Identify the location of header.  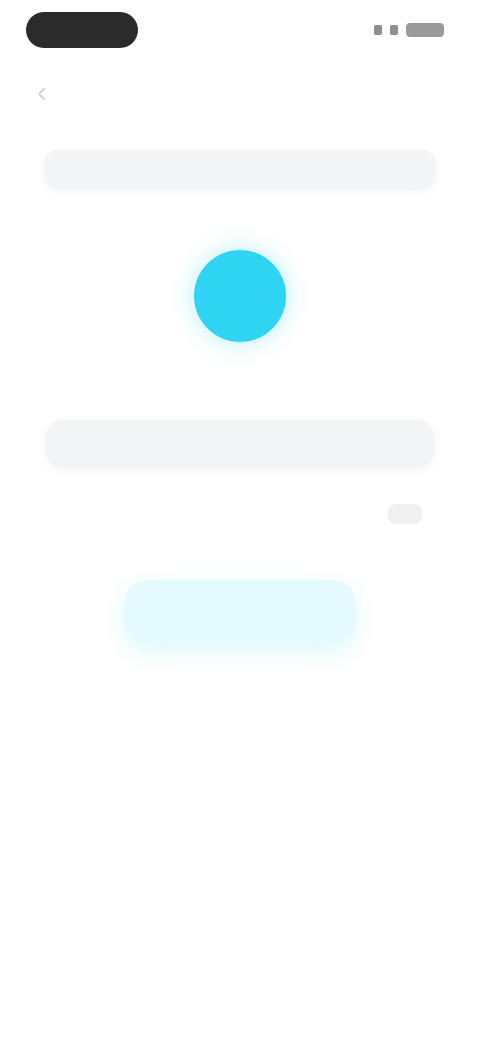
(240, 92).